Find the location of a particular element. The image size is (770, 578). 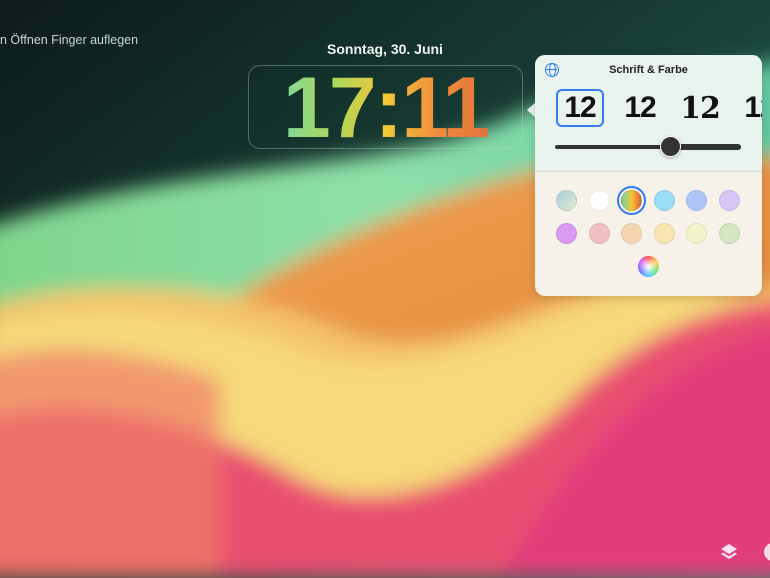

clock-widget: 17:11 is located at coordinates (385, 108).